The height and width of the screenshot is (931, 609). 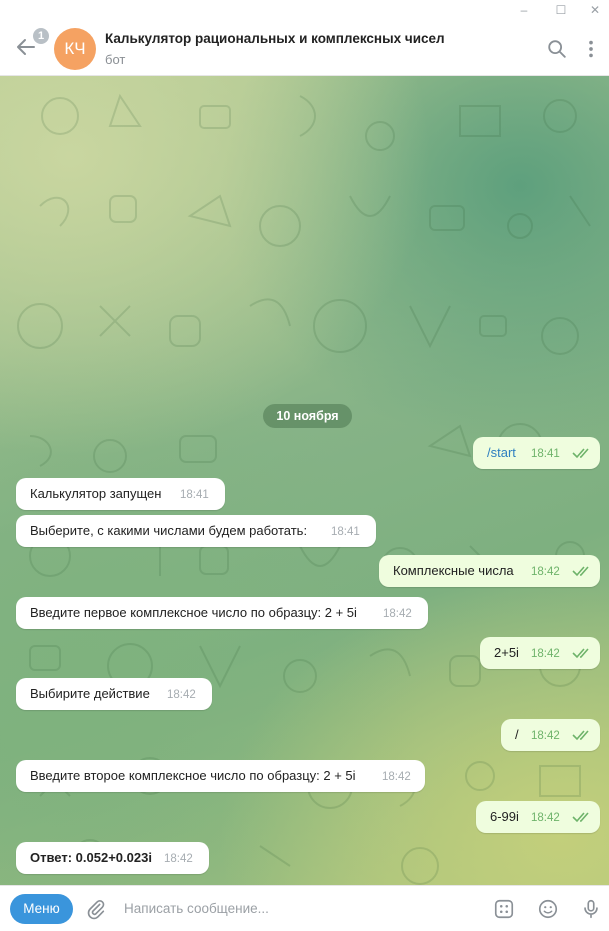 I want to click on message-text: Калькулятор запущен, so click(x=96, y=493).